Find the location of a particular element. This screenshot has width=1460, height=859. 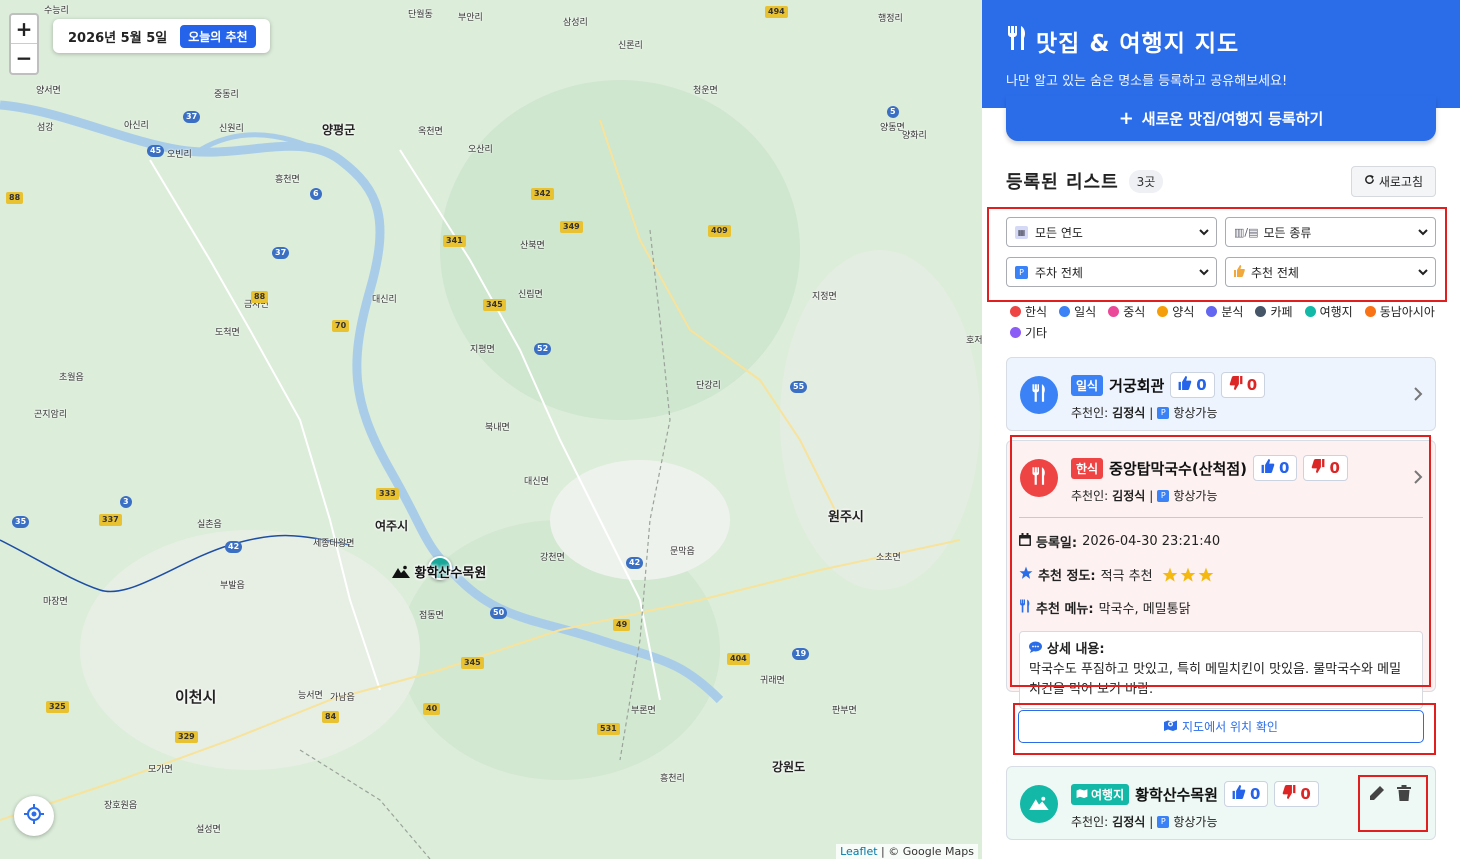

place-label: 단월동 is located at coordinates (420, 15).